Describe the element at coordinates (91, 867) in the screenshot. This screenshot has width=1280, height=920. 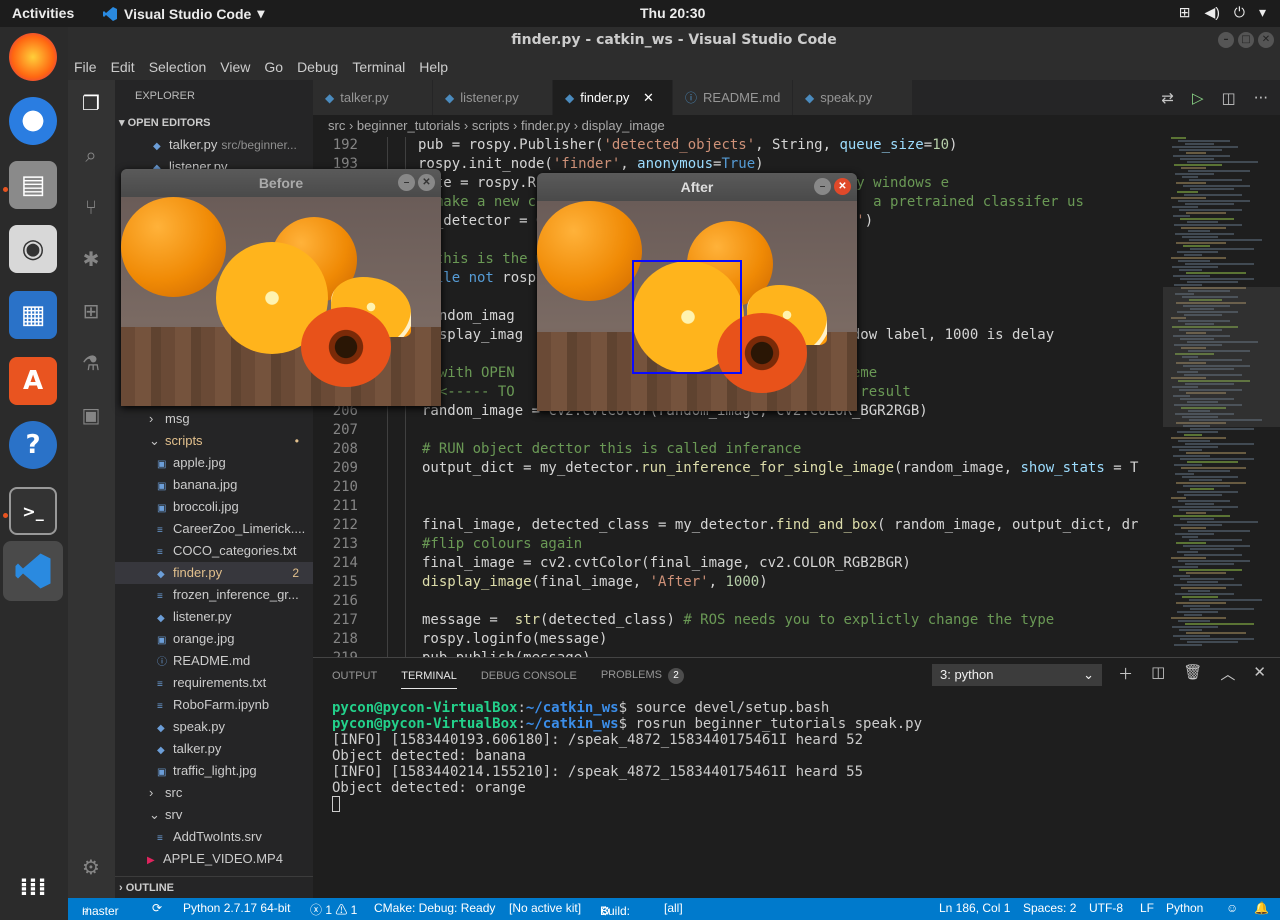
I see `gear-icon: ⚙` at that location.